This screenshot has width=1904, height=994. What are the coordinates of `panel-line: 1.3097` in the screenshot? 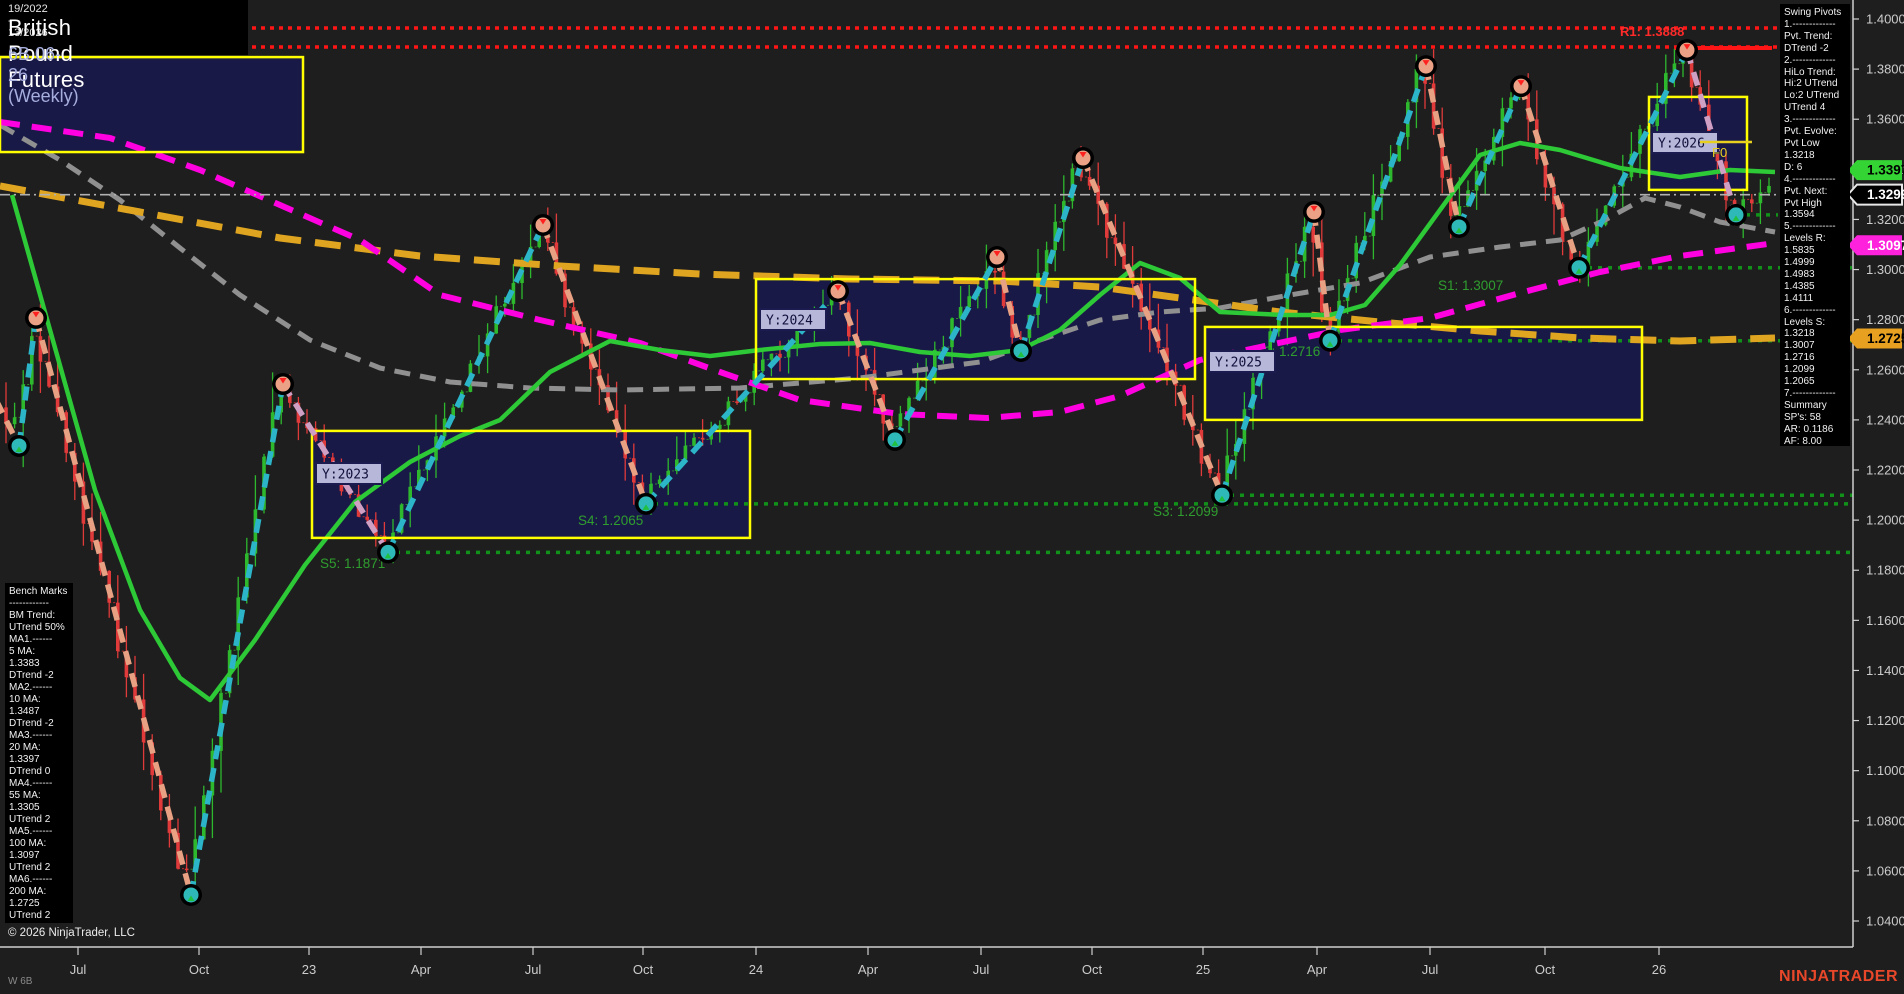 It's located at (24, 855).